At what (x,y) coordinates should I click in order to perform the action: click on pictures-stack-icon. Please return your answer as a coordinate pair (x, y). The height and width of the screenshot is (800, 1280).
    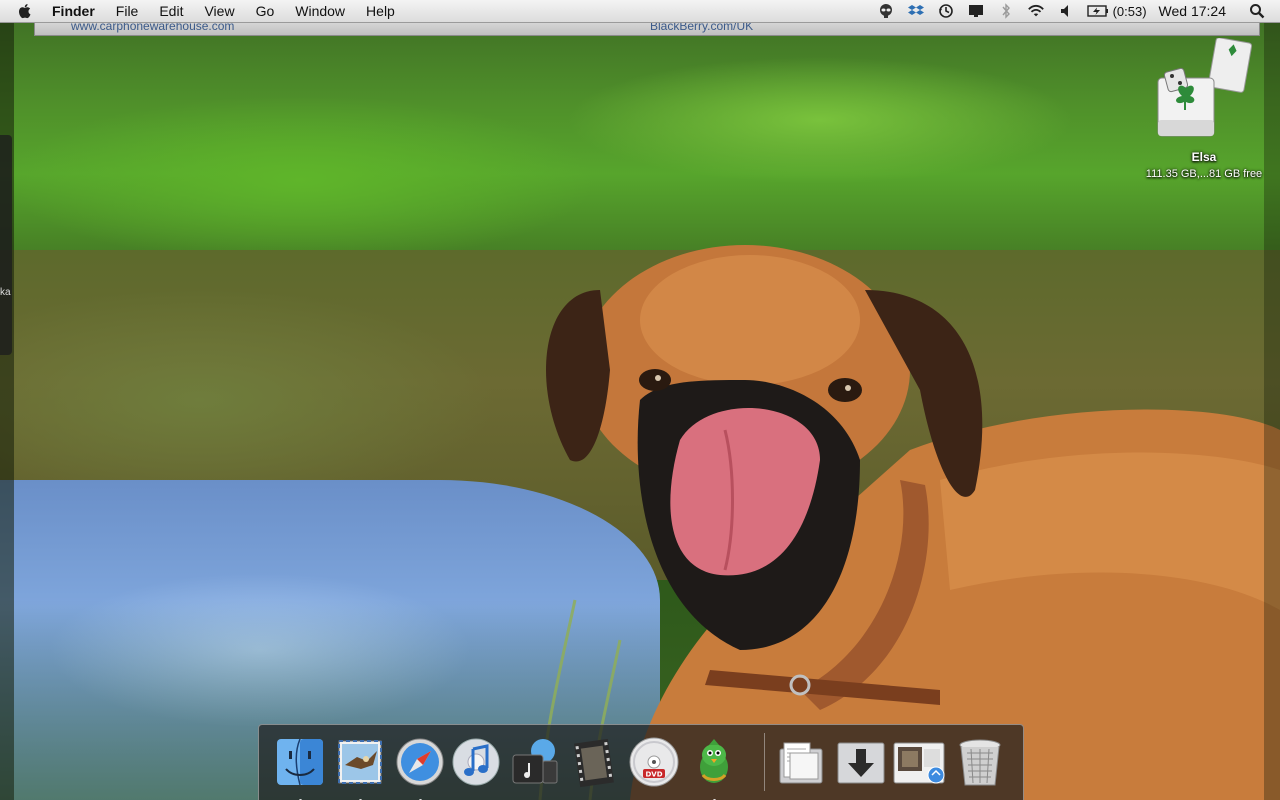
    Looking at the image, I should click on (919, 762).